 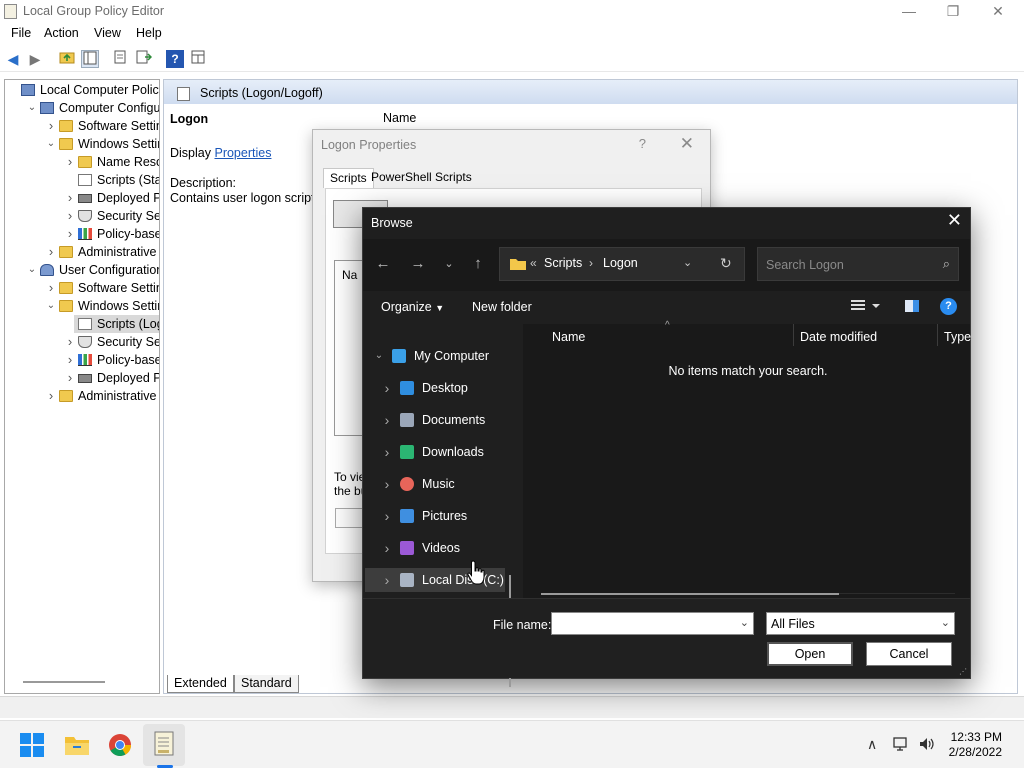 I want to click on breadcrumb-logon: Logon, so click(x=620, y=263).